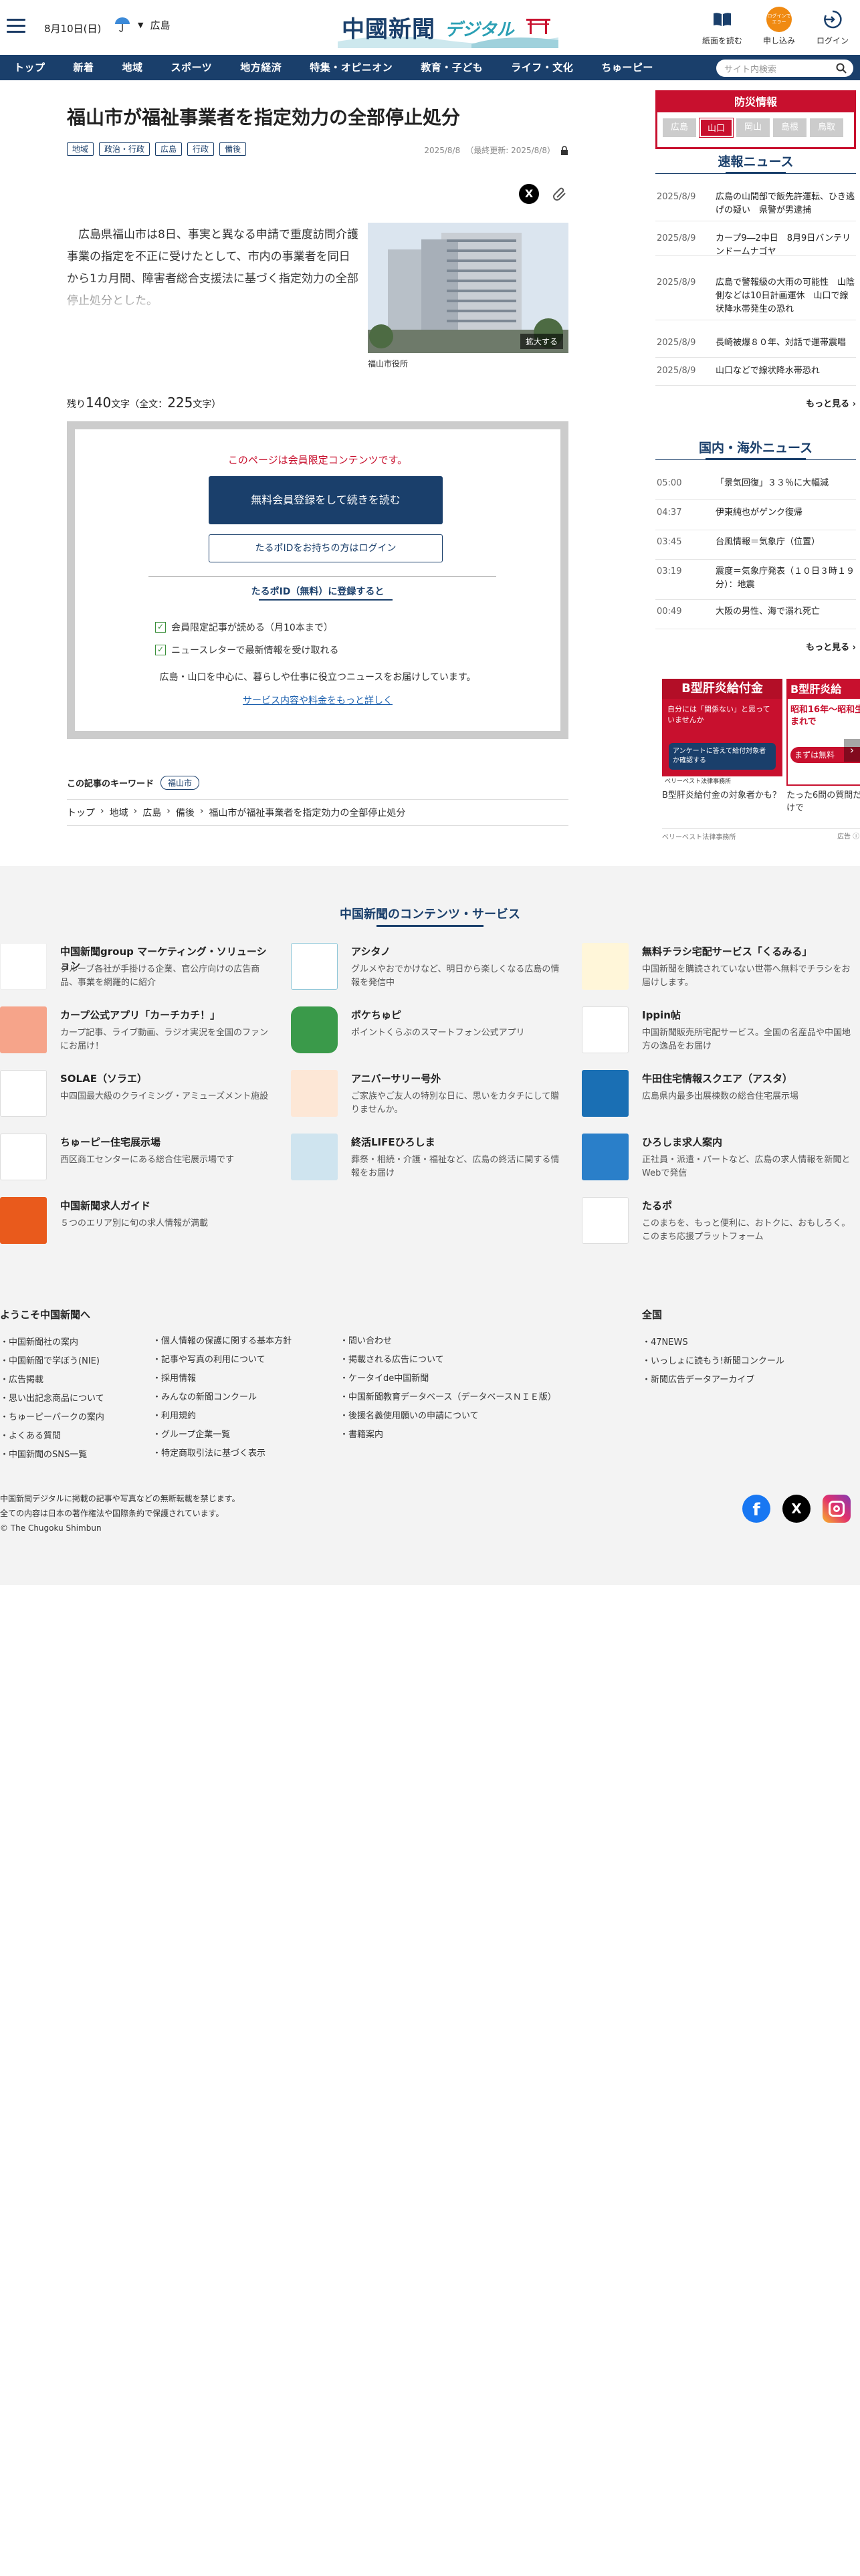 The width and height of the screenshot is (860, 2576). Describe the element at coordinates (722, 756) in the screenshot. I see `ad-cta-button: アンケートに答えて給付対象者か確認する` at that location.